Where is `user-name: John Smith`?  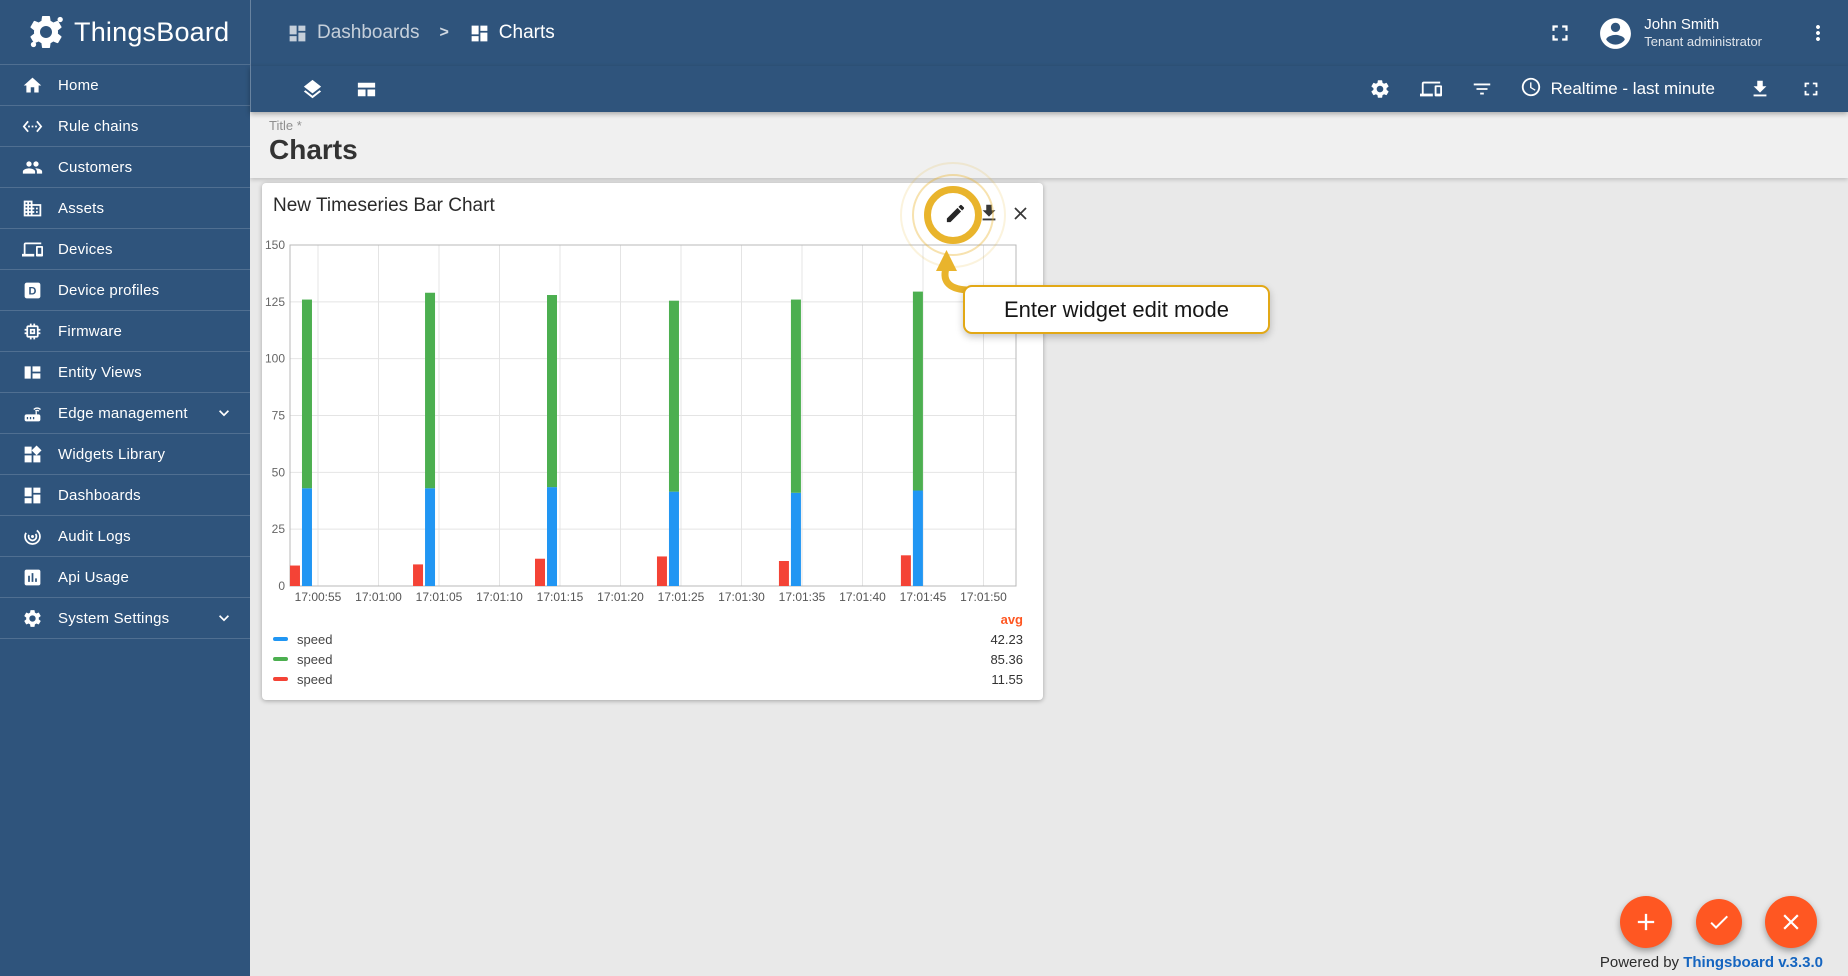 user-name: John Smith is located at coordinates (1682, 24).